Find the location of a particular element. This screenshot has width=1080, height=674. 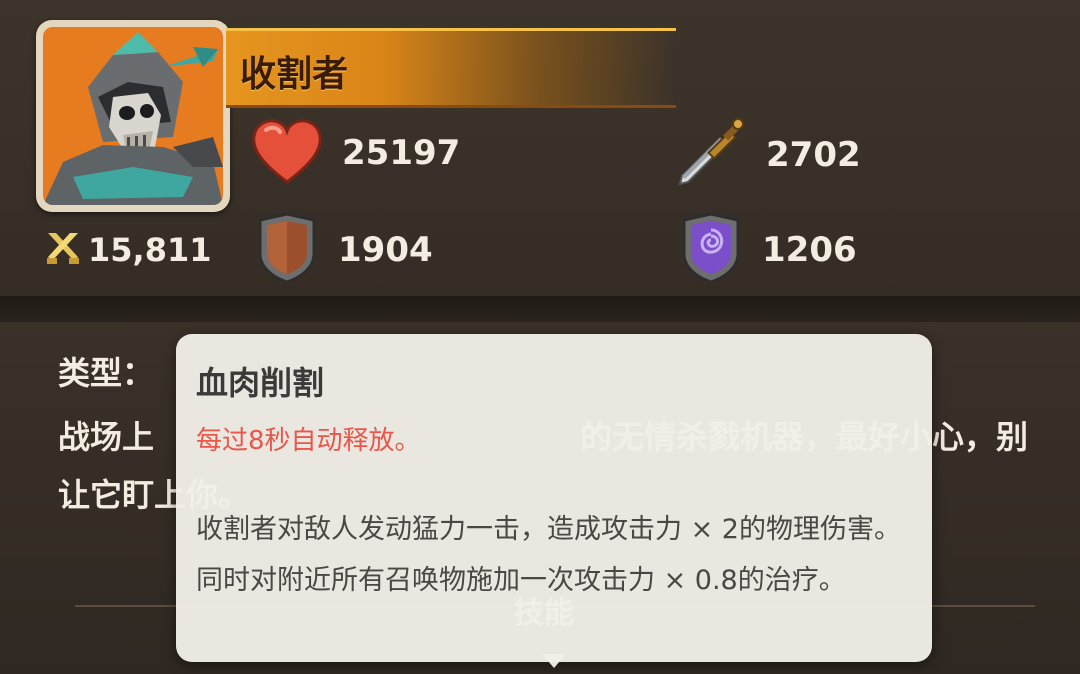

hero-type-label: 类型： is located at coordinates (106, 373).